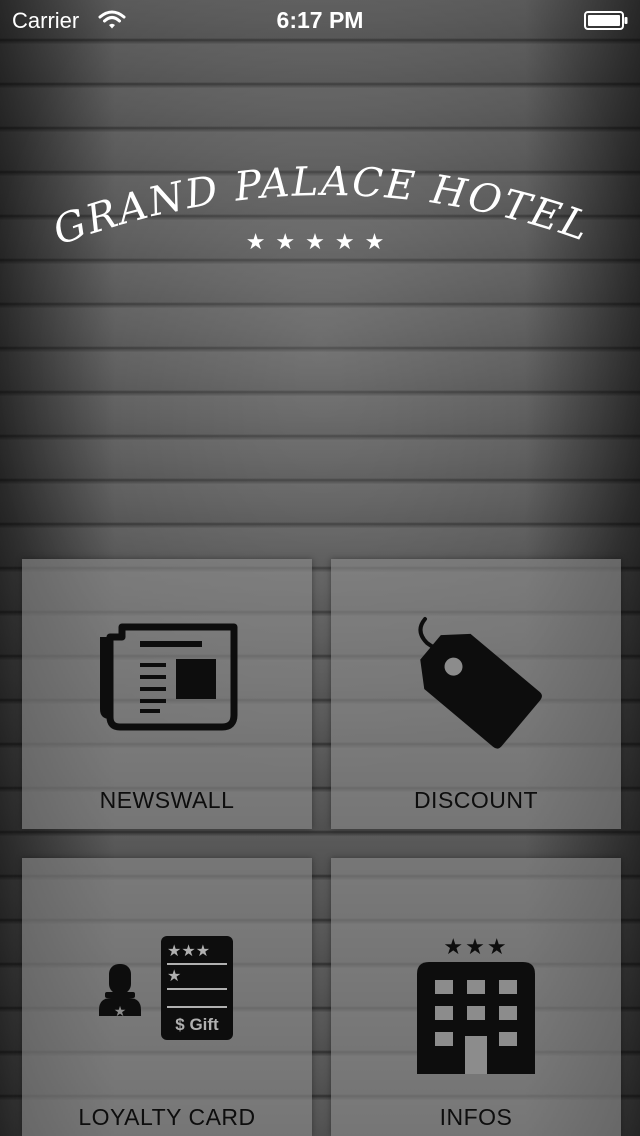 The width and height of the screenshot is (640, 1136). I want to click on gift-card-text: $ Gift, so click(197, 1024).